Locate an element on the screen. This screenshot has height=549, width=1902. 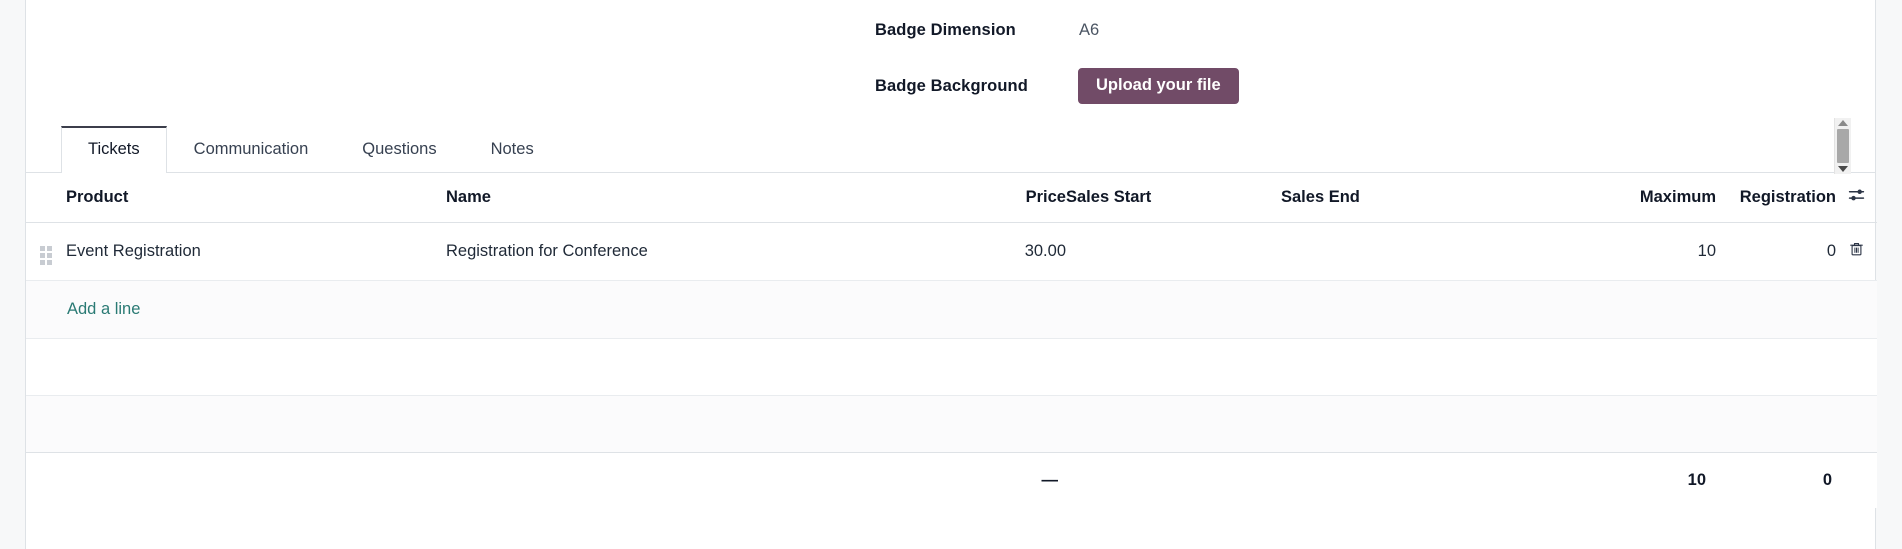
add-line-row: Add a line is located at coordinates (951, 309).